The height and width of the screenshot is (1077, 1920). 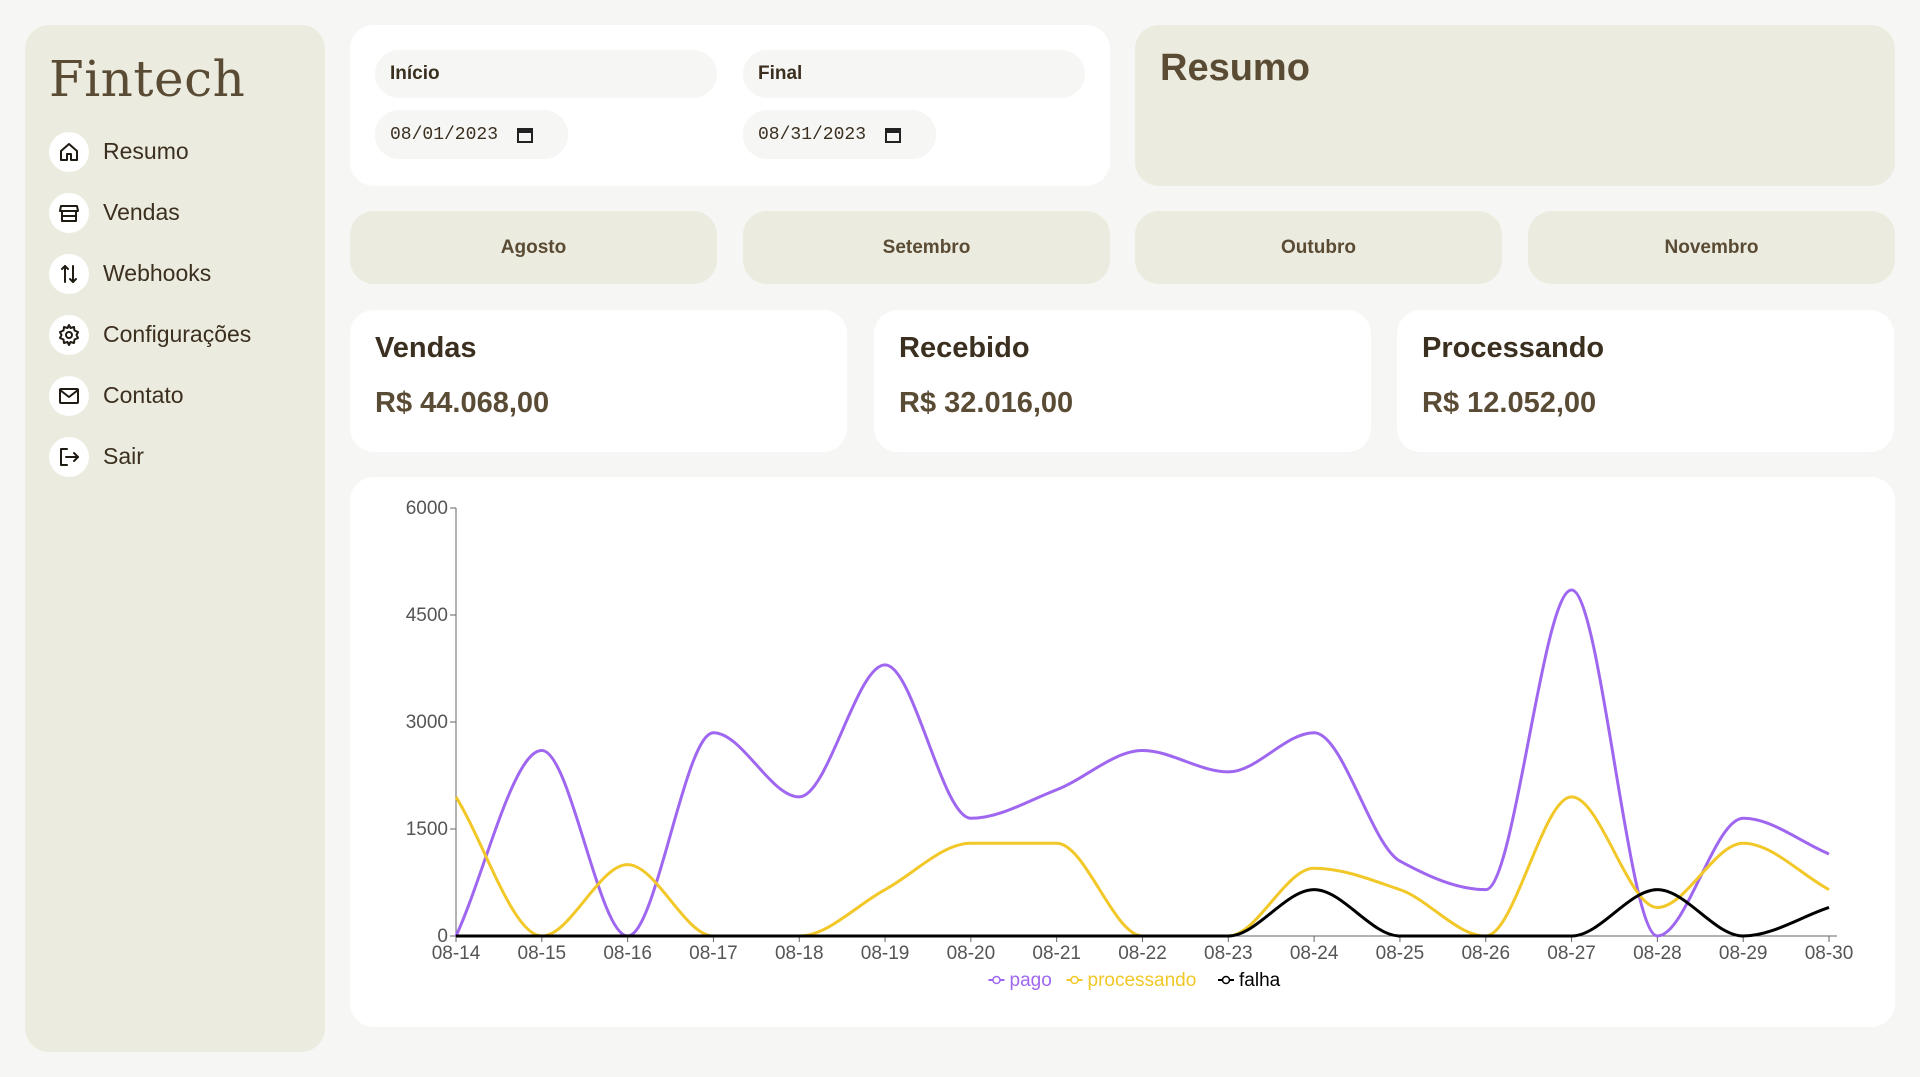 I want to click on page-title: Resumo, so click(x=1235, y=68).